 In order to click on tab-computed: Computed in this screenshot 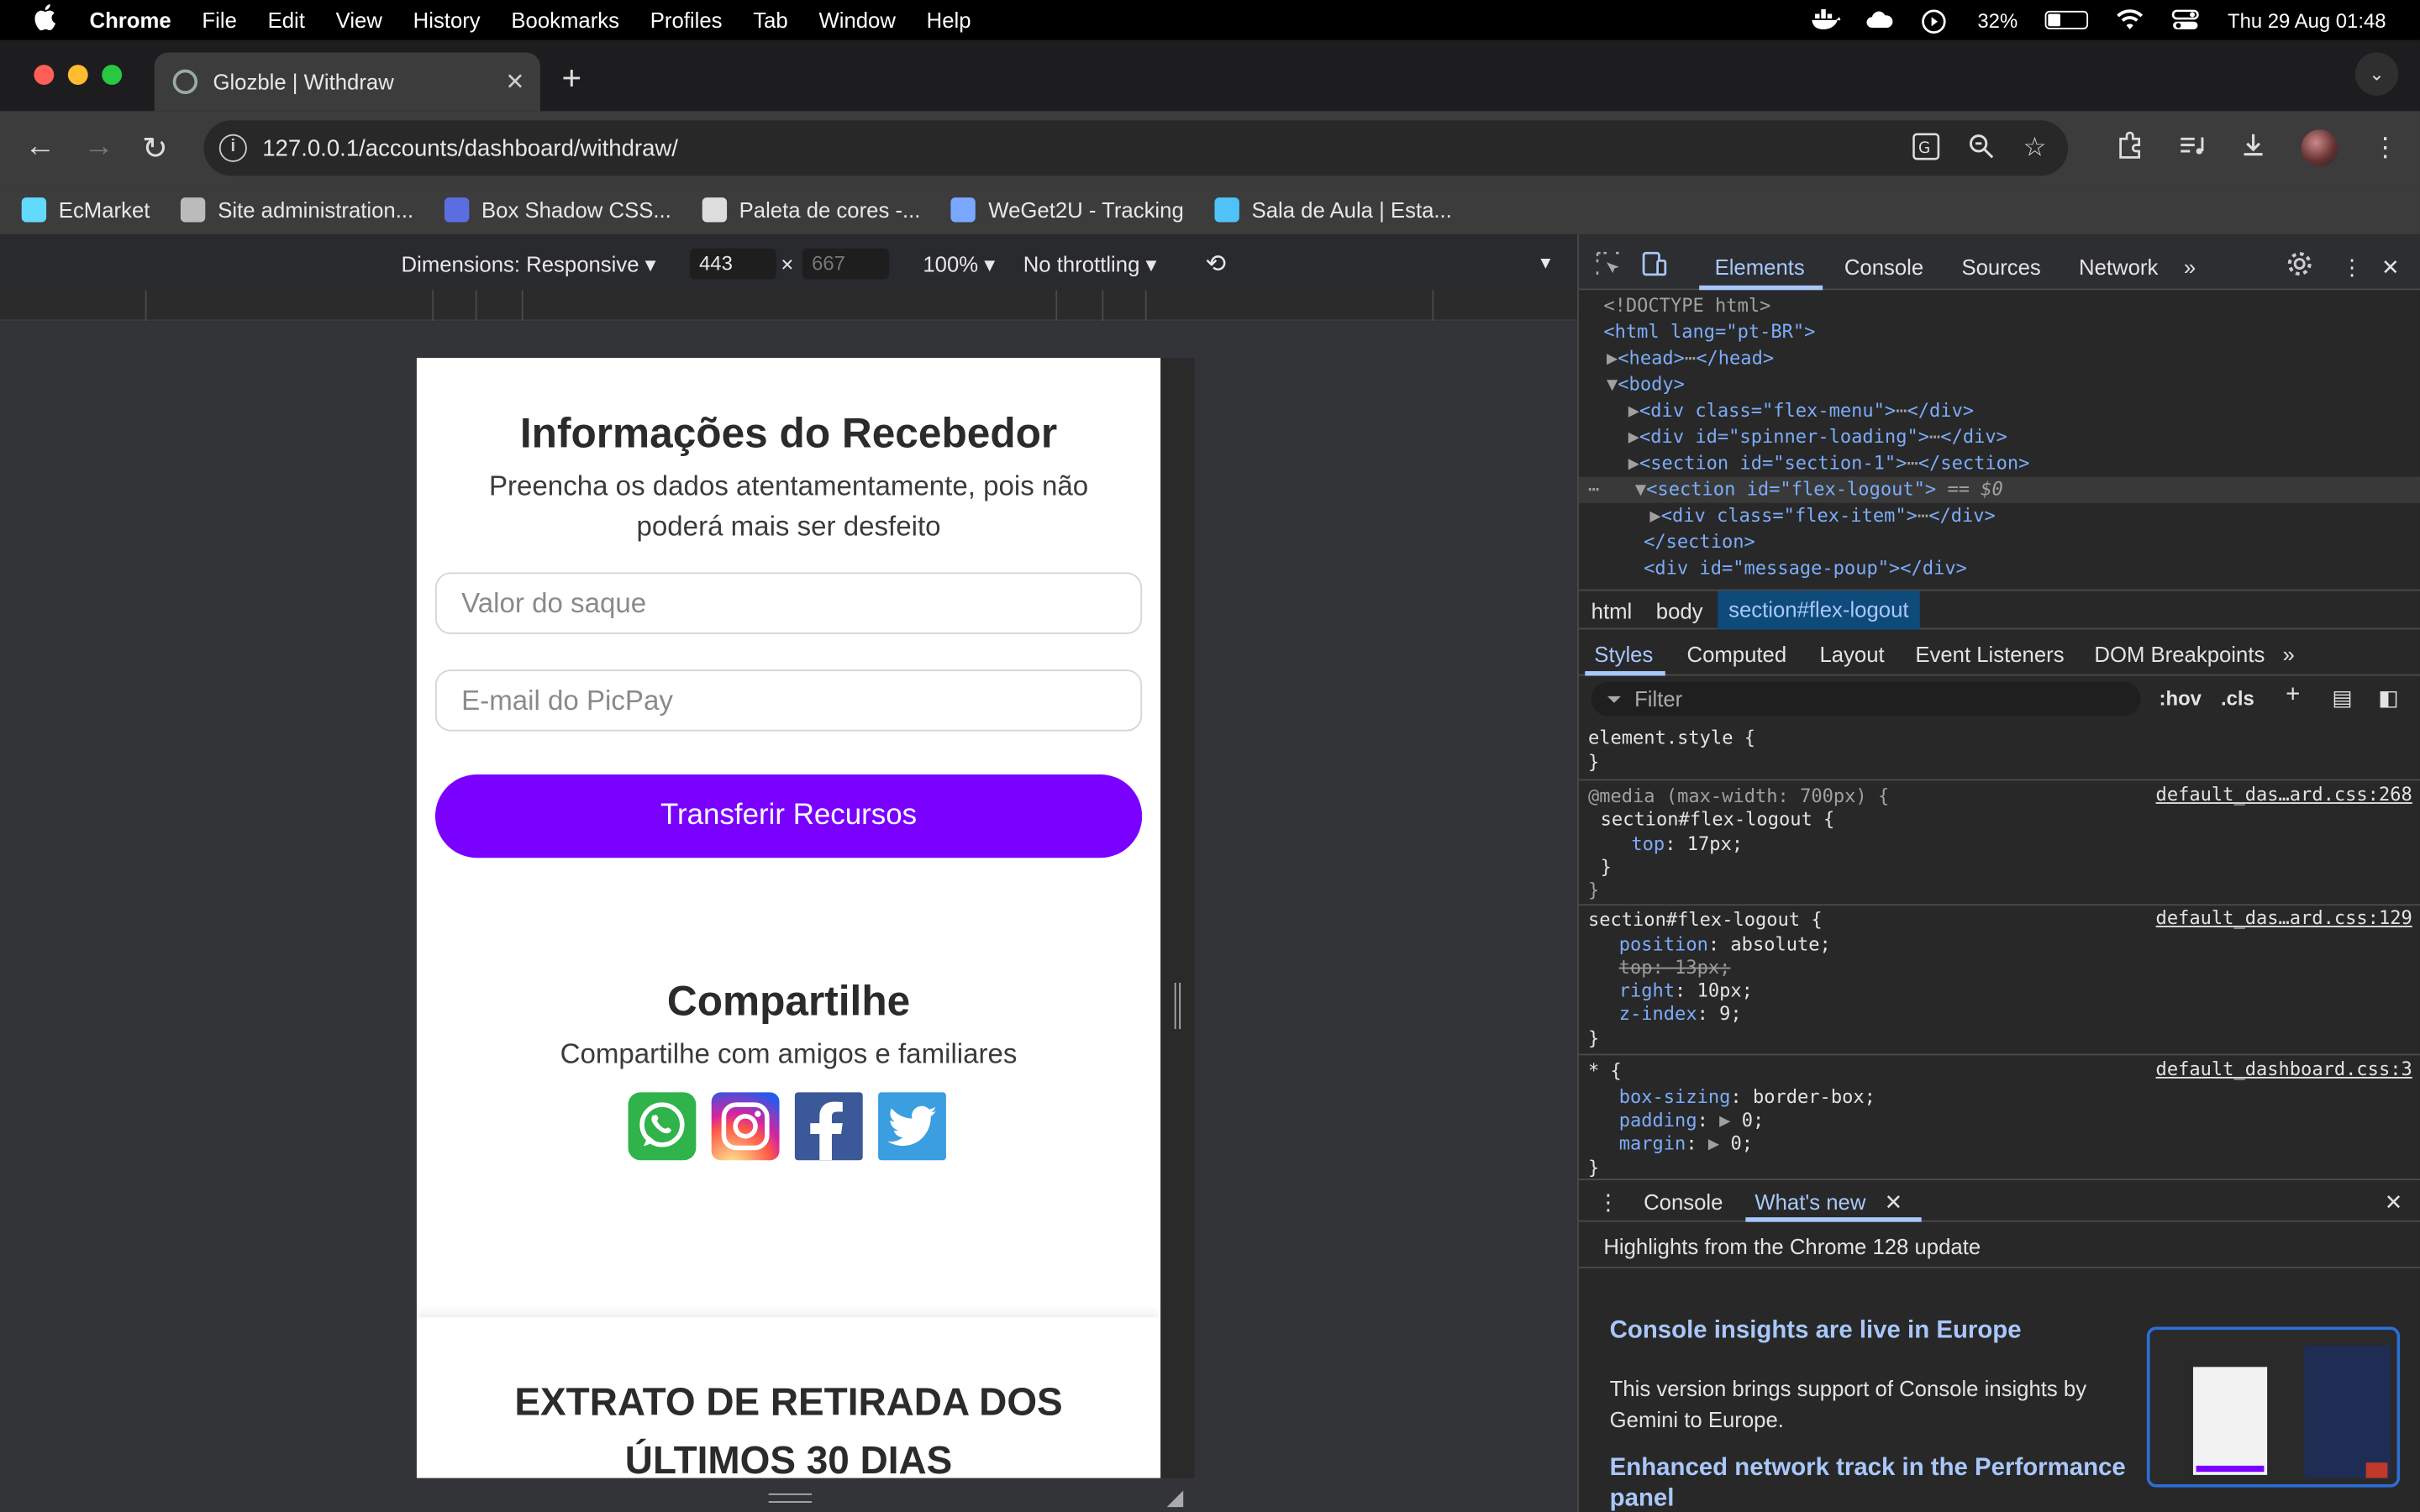, I will do `click(1737, 654)`.